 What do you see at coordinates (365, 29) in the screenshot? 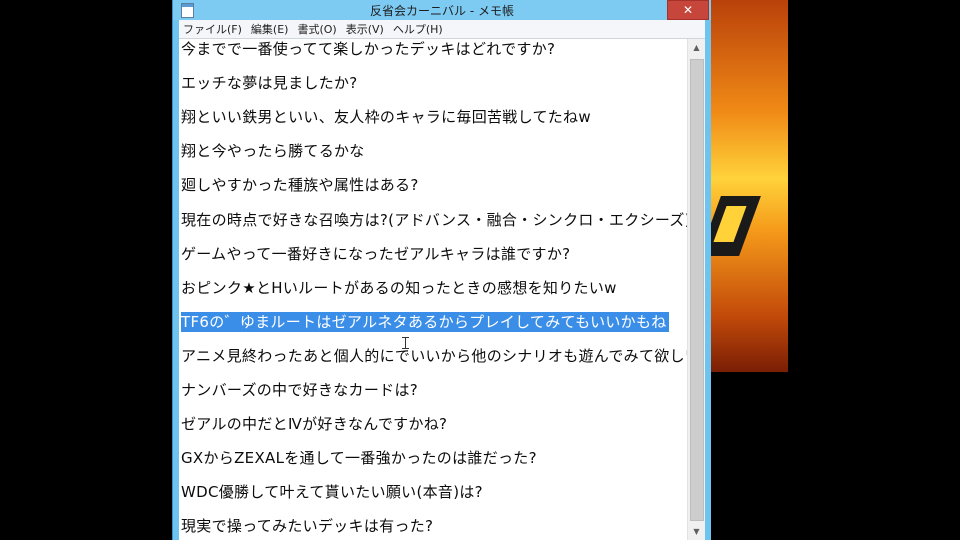
I see `menu-view: 表示(V)` at bounding box center [365, 29].